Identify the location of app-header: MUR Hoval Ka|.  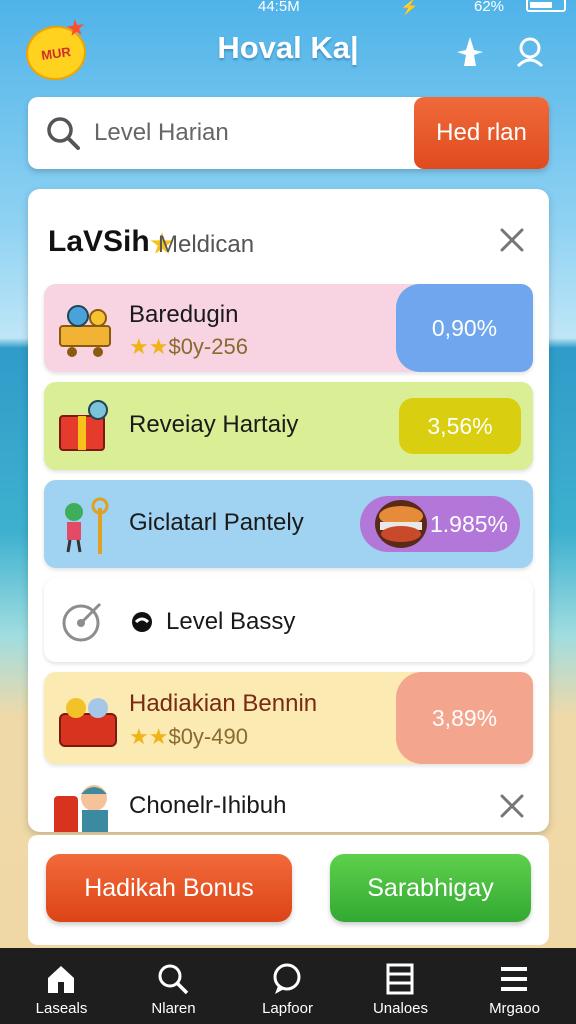
(288, 53).